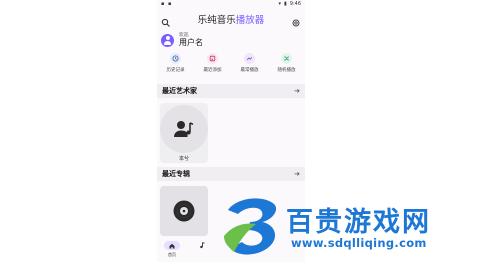  Describe the element at coordinates (175, 58) in the screenshot. I see `clock-icon` at that location.